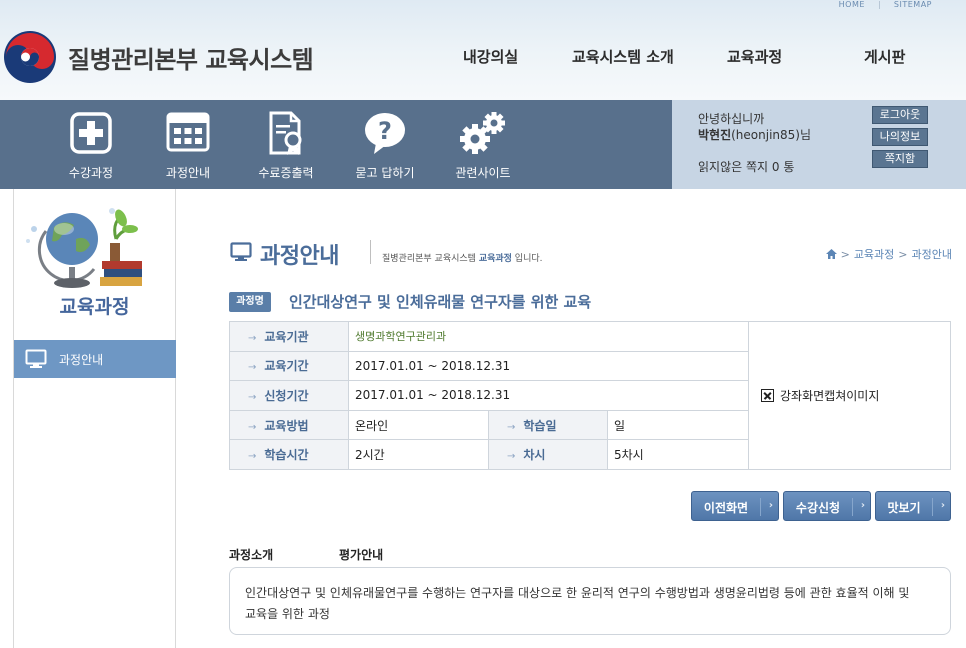  I want to click on logout-button: 로그아웃, so click(900, 115).